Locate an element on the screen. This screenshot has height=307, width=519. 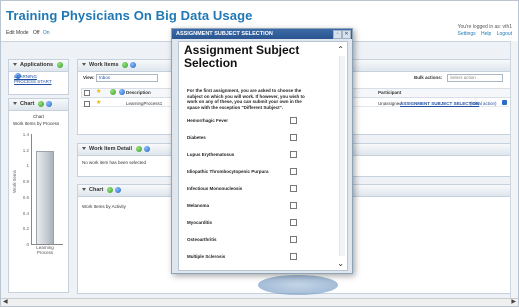
modal-title-bar: ASSIGNMENT SUBJECT SELECTION is located at coordinates (262, 34).